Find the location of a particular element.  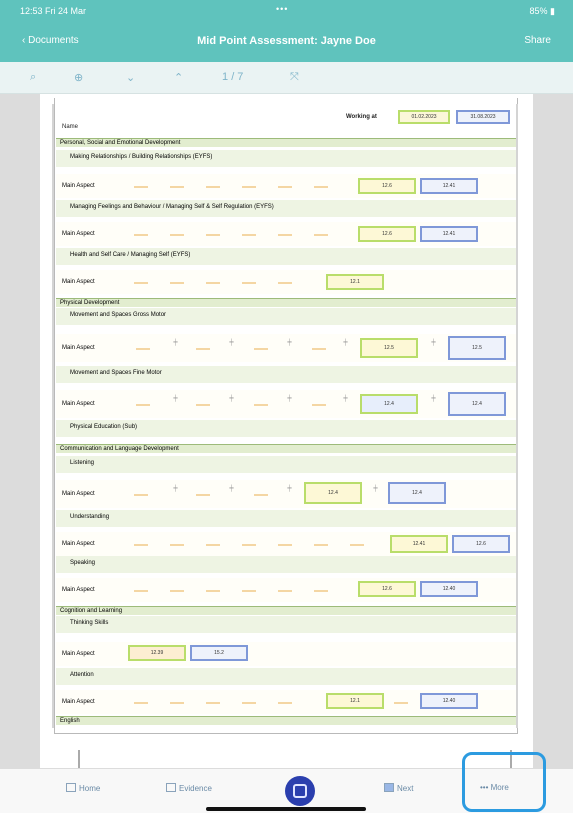

score-blue: 12.6 is located at coordinates (481, 544).